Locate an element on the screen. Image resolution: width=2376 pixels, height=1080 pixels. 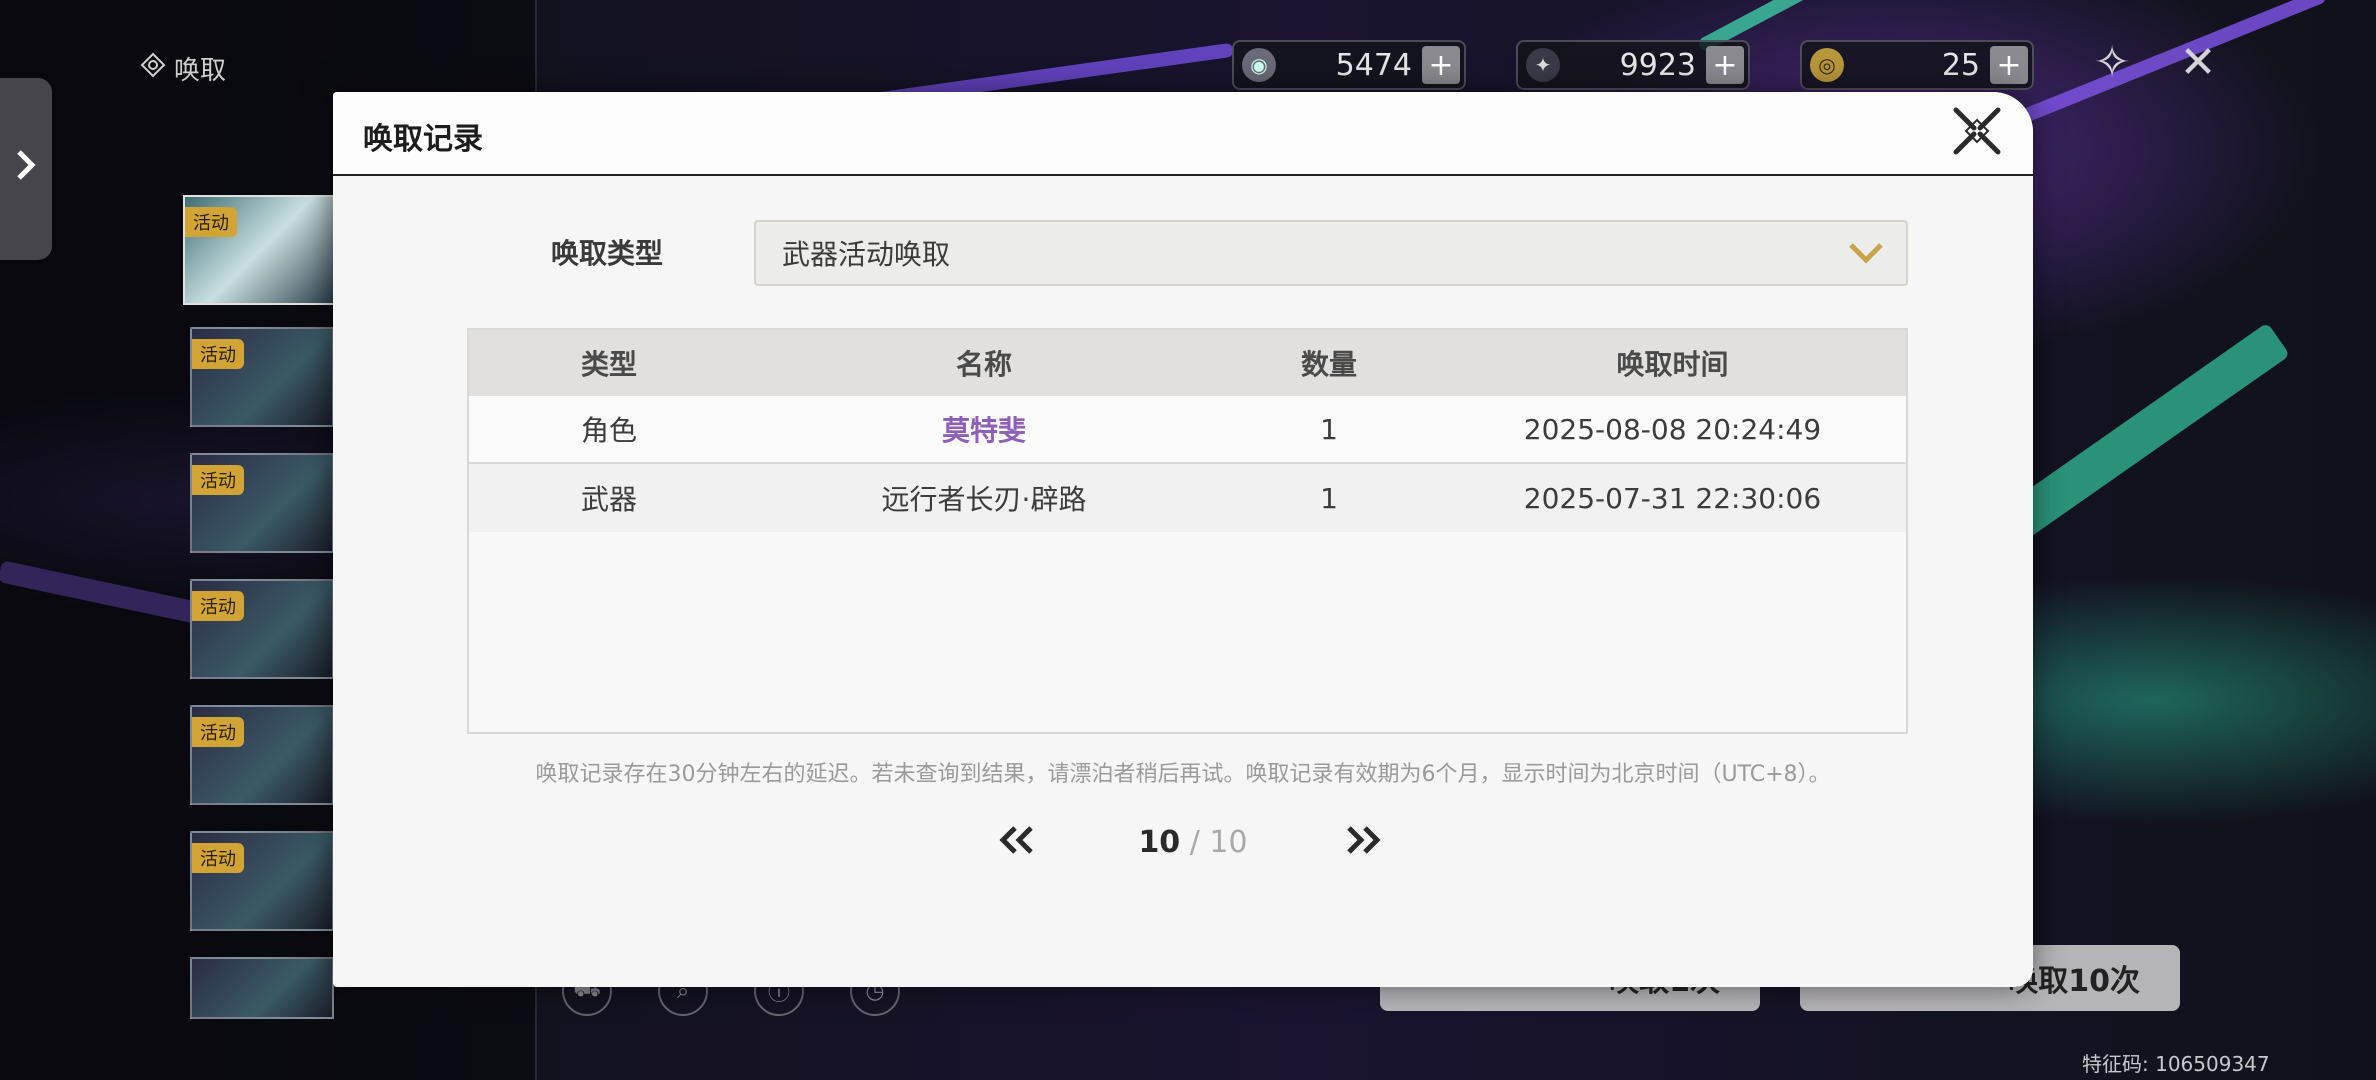
pagination: 10 / 10 is located at coordinates (1183, 842).